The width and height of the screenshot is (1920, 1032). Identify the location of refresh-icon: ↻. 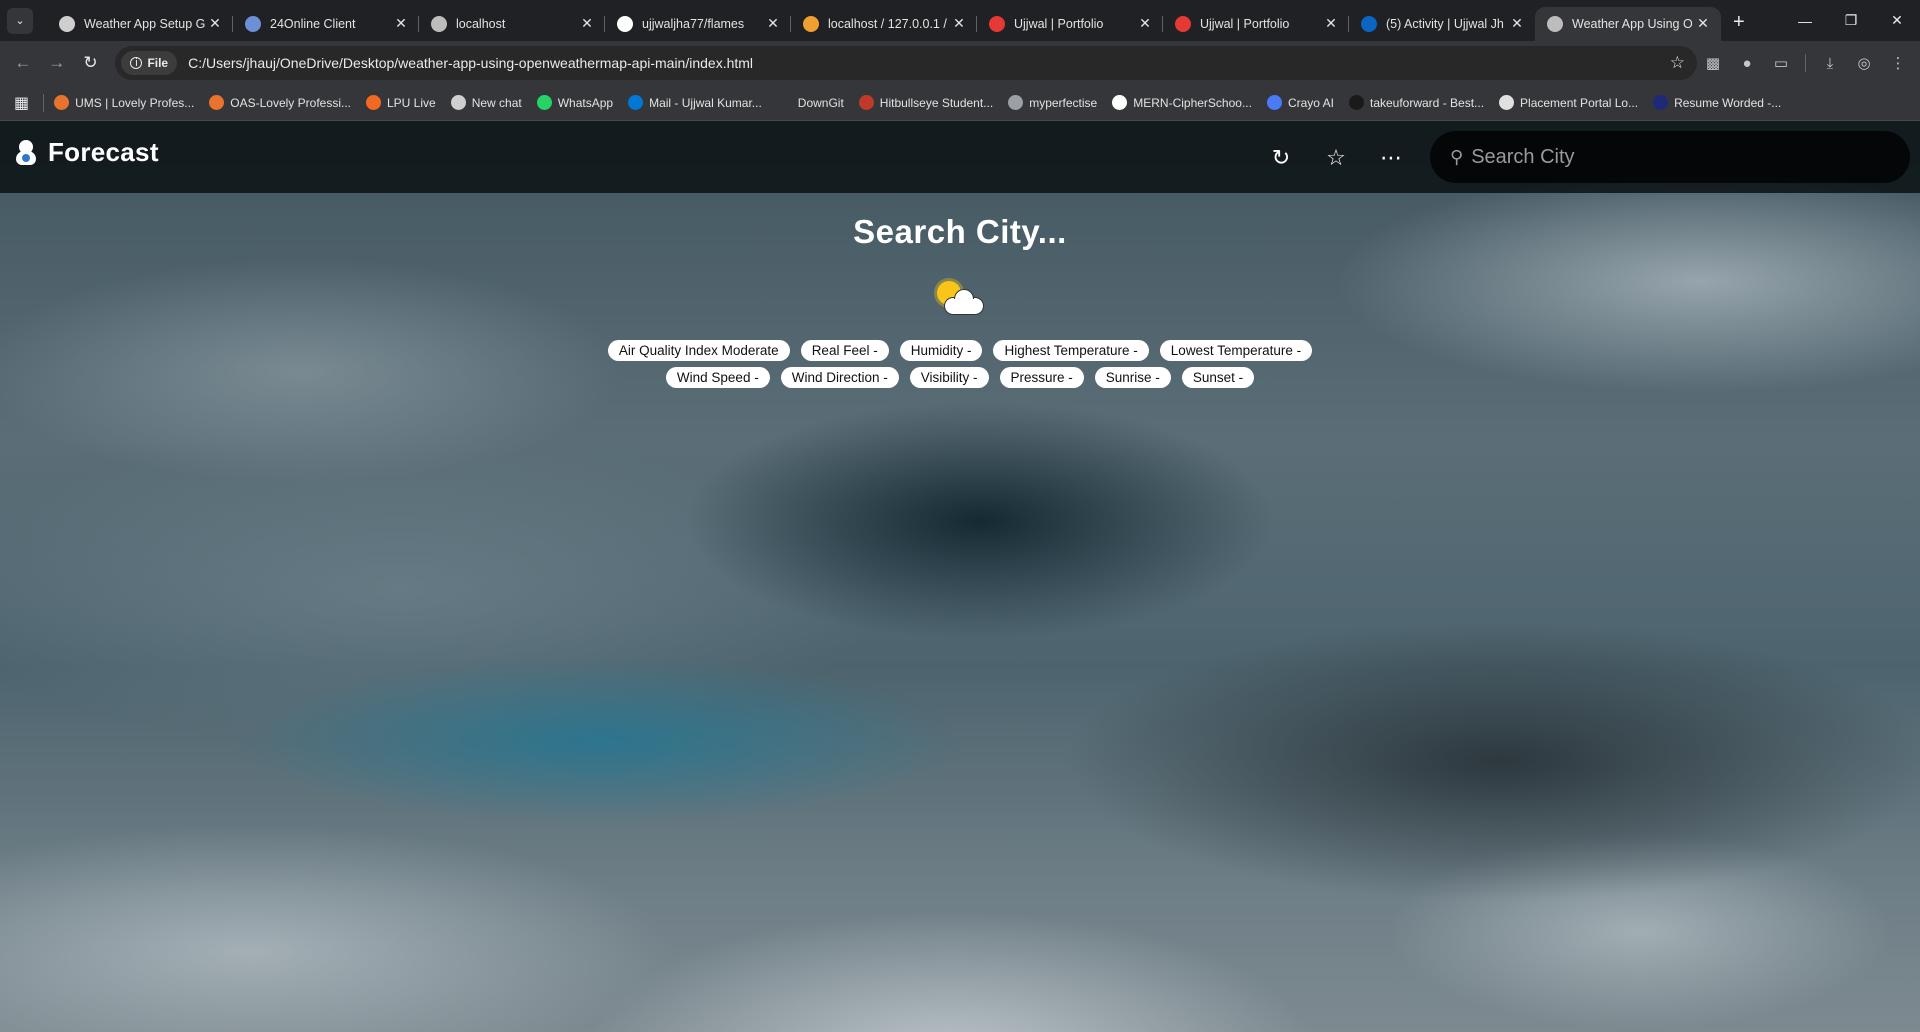
(1281, 158).